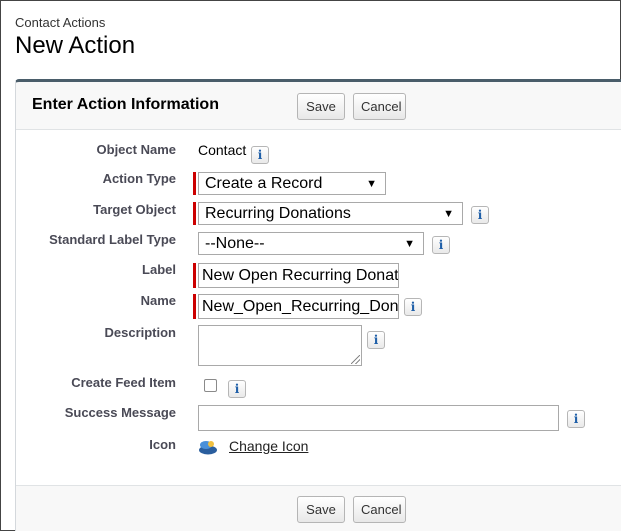 This screenshot has width=621, height=531. I want to click on create-feed-item-label: Create Feed Item, so click(123, 382).